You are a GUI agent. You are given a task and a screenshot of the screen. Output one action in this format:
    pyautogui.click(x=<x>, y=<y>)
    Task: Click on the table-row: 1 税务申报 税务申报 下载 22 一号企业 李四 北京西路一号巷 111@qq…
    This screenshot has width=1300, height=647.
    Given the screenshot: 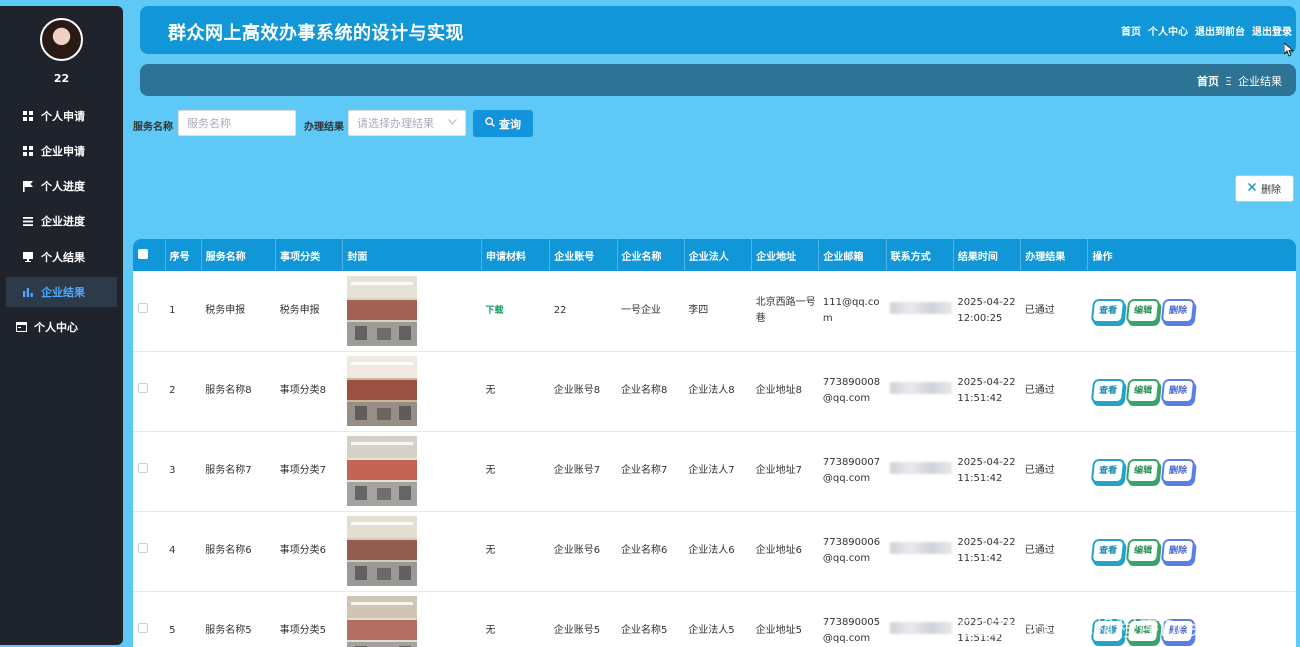 What is the action you would take?
    pyautogui.click(x=714, y=311)
    